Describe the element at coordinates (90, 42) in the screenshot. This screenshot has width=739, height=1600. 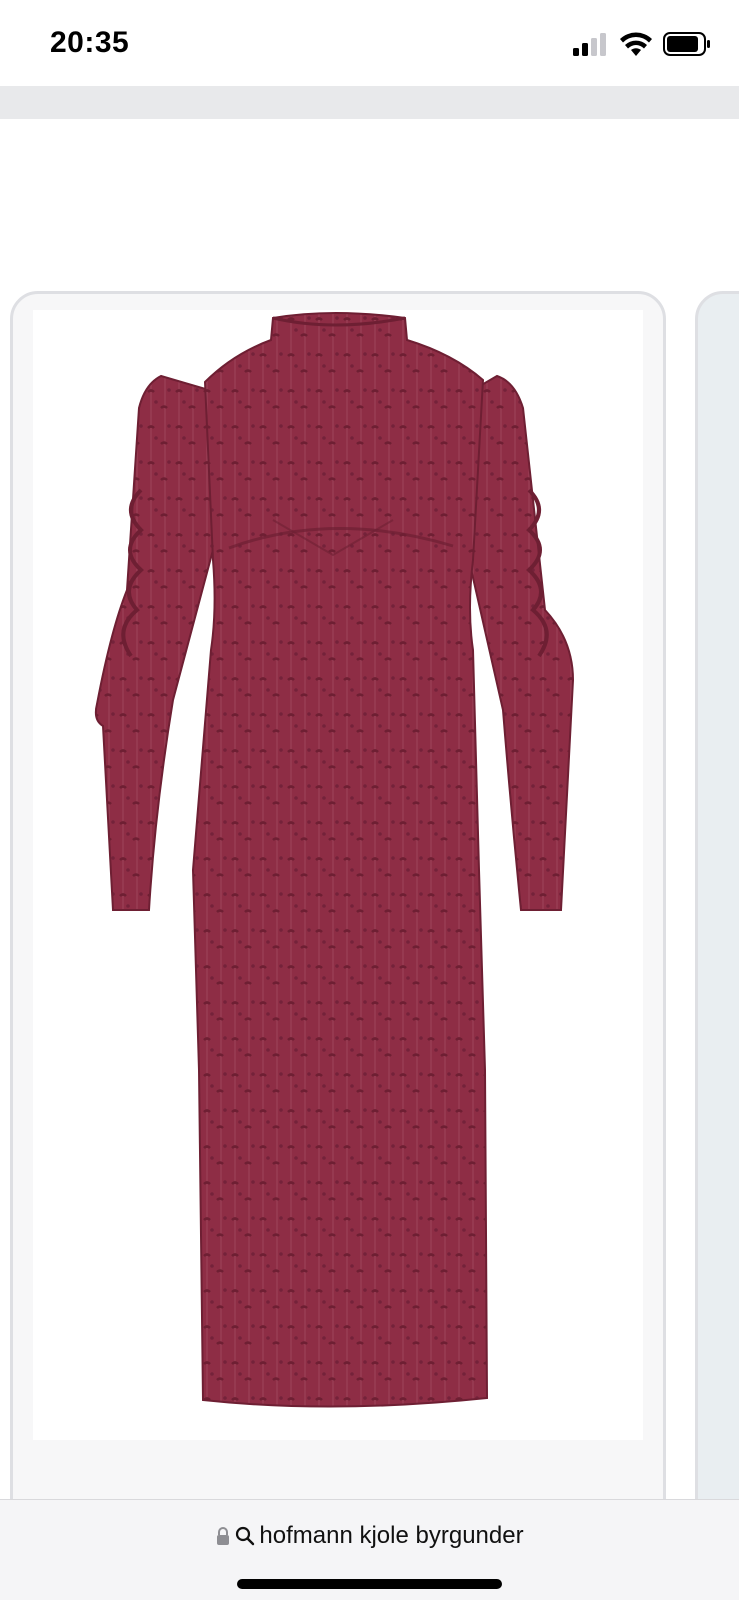
I see `status-time: 20:35` at that location.